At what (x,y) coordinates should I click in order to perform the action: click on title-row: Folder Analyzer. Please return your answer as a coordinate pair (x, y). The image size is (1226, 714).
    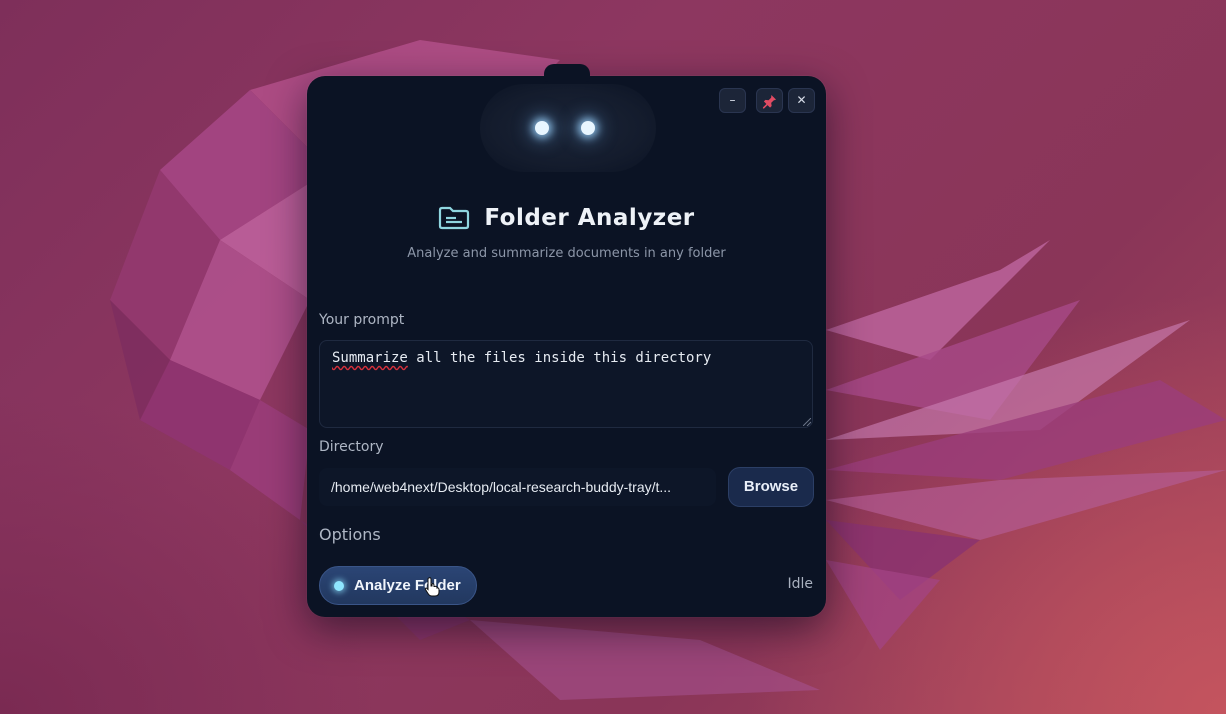
    Looking at the image, I should click on (566, 218).